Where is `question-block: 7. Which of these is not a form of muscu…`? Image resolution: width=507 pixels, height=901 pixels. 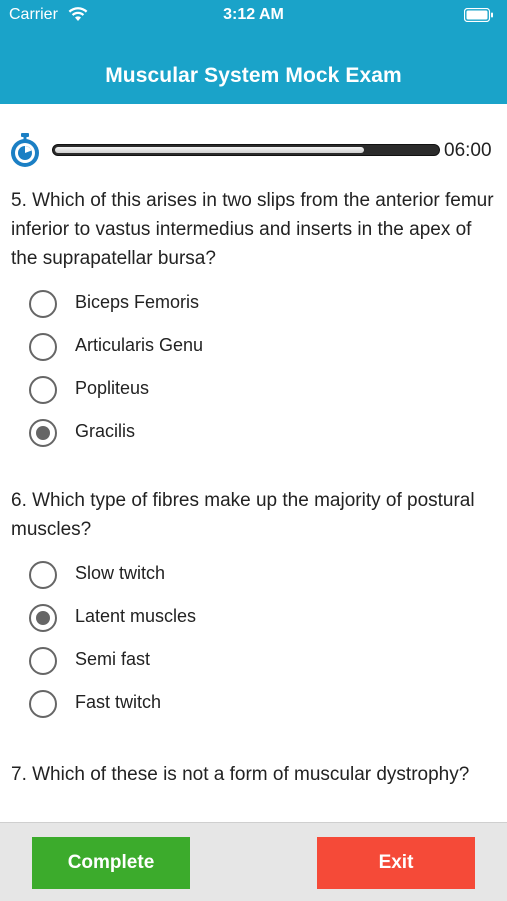 question-block: 7. Which of these is not a form of muscu… is located at coordinates (253, 774).